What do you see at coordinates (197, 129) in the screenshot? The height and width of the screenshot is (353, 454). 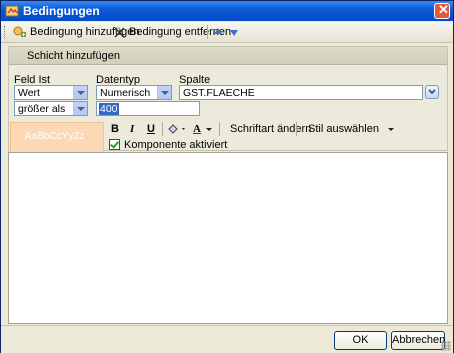 I see `font-color-letter: A` at bounding box center [197, 129].